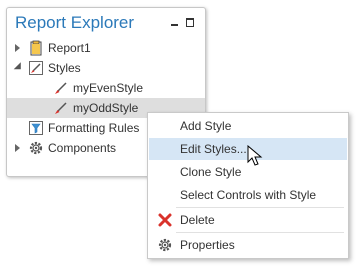  What do you see at coordinates (36, 48) in the screenshot?
I see `report-clipboard-icon` at bounding box center [36, 48].